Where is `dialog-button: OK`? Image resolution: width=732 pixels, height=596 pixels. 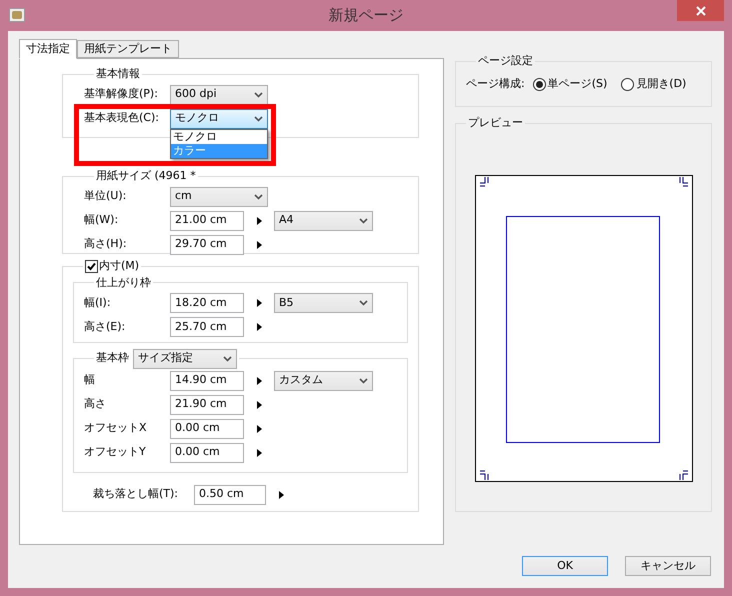
dialog-button: OK is located at coordinates (565, 566).